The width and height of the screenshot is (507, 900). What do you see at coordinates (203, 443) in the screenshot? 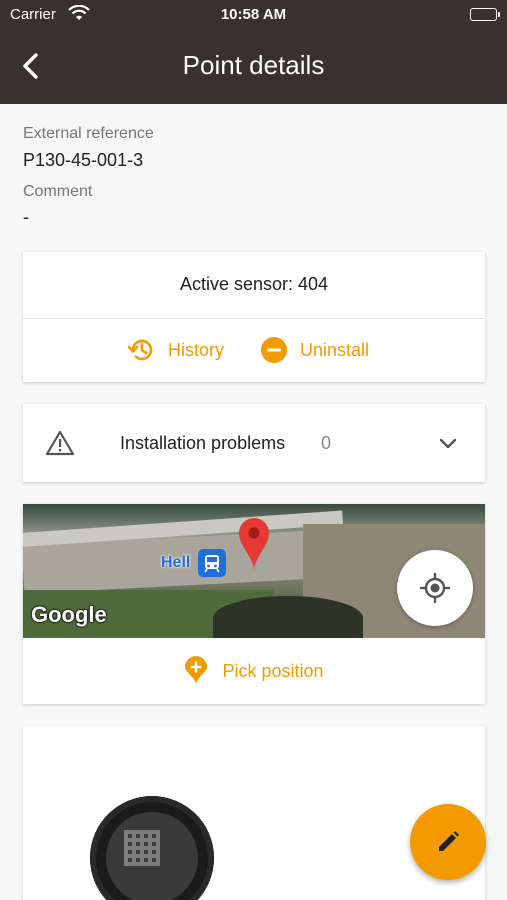
I see `installation-problems-label: Installation problems` at bounding box center [203, 443].